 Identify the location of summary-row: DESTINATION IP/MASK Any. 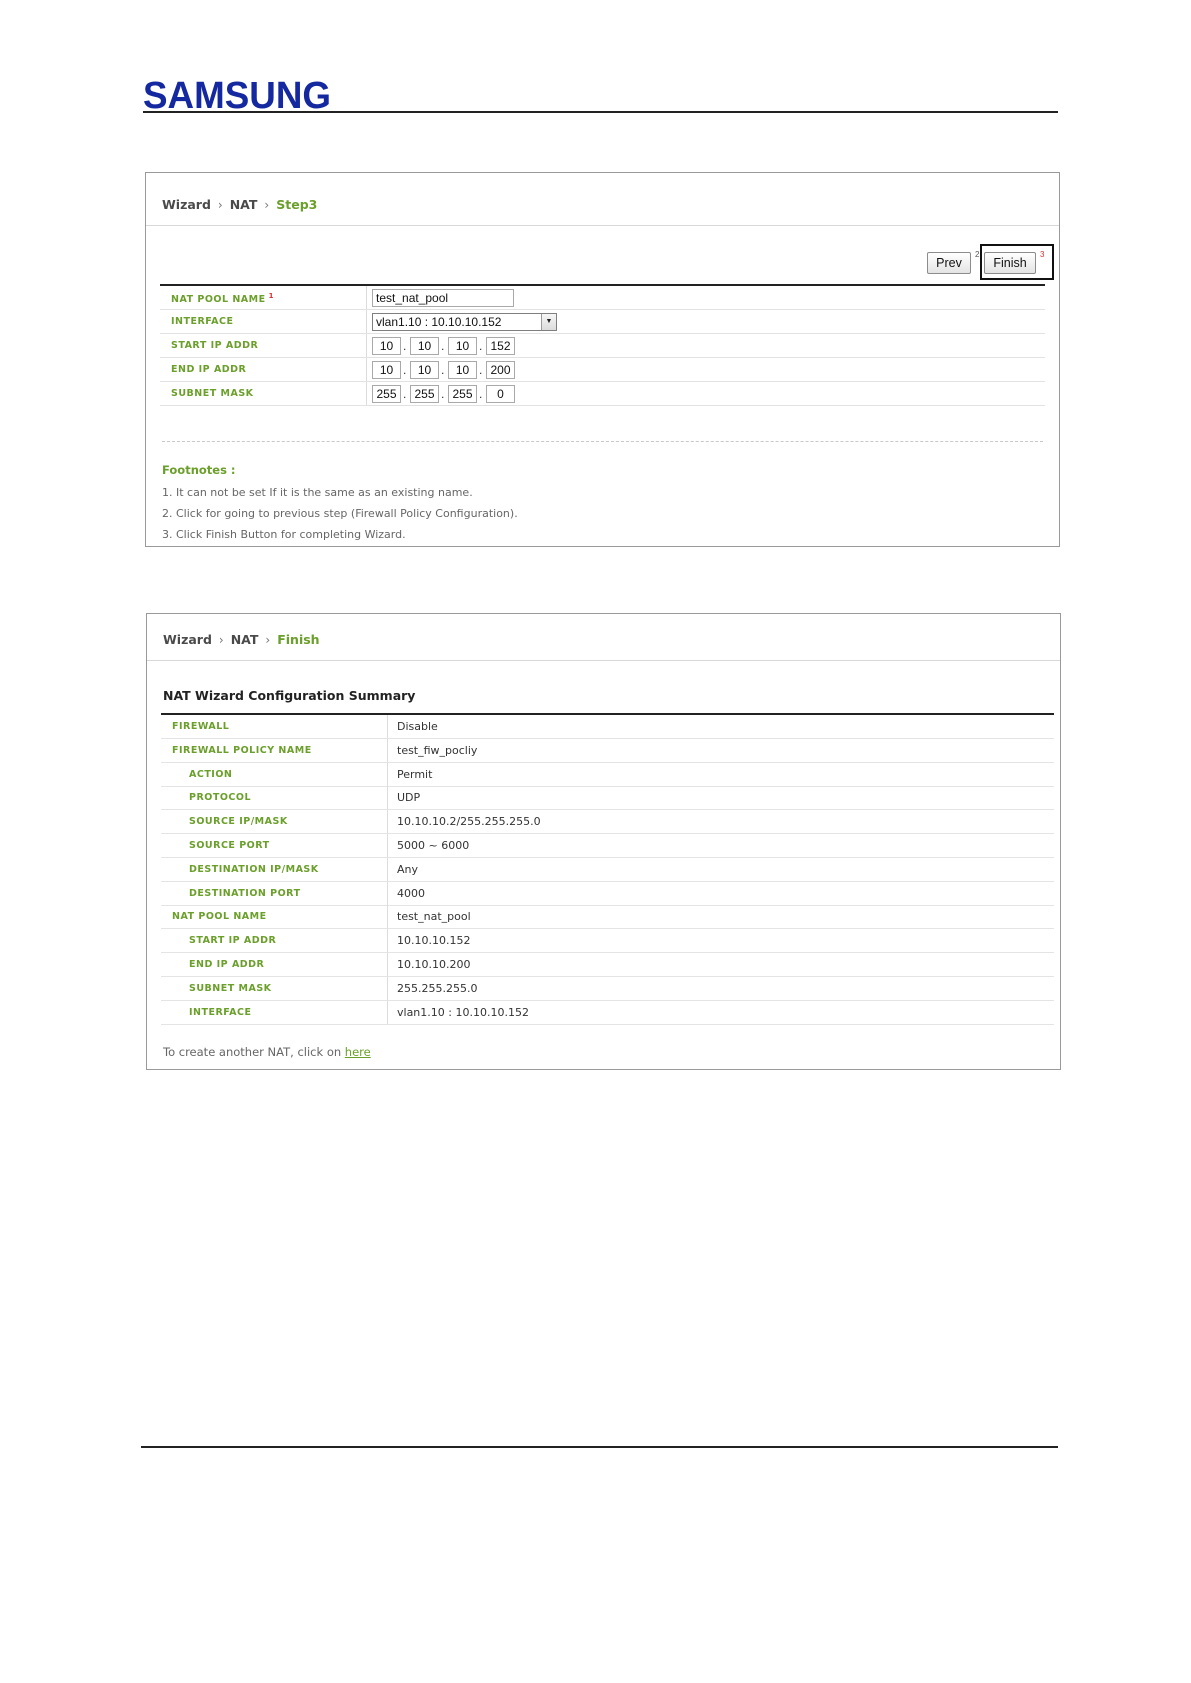
(607, 869).